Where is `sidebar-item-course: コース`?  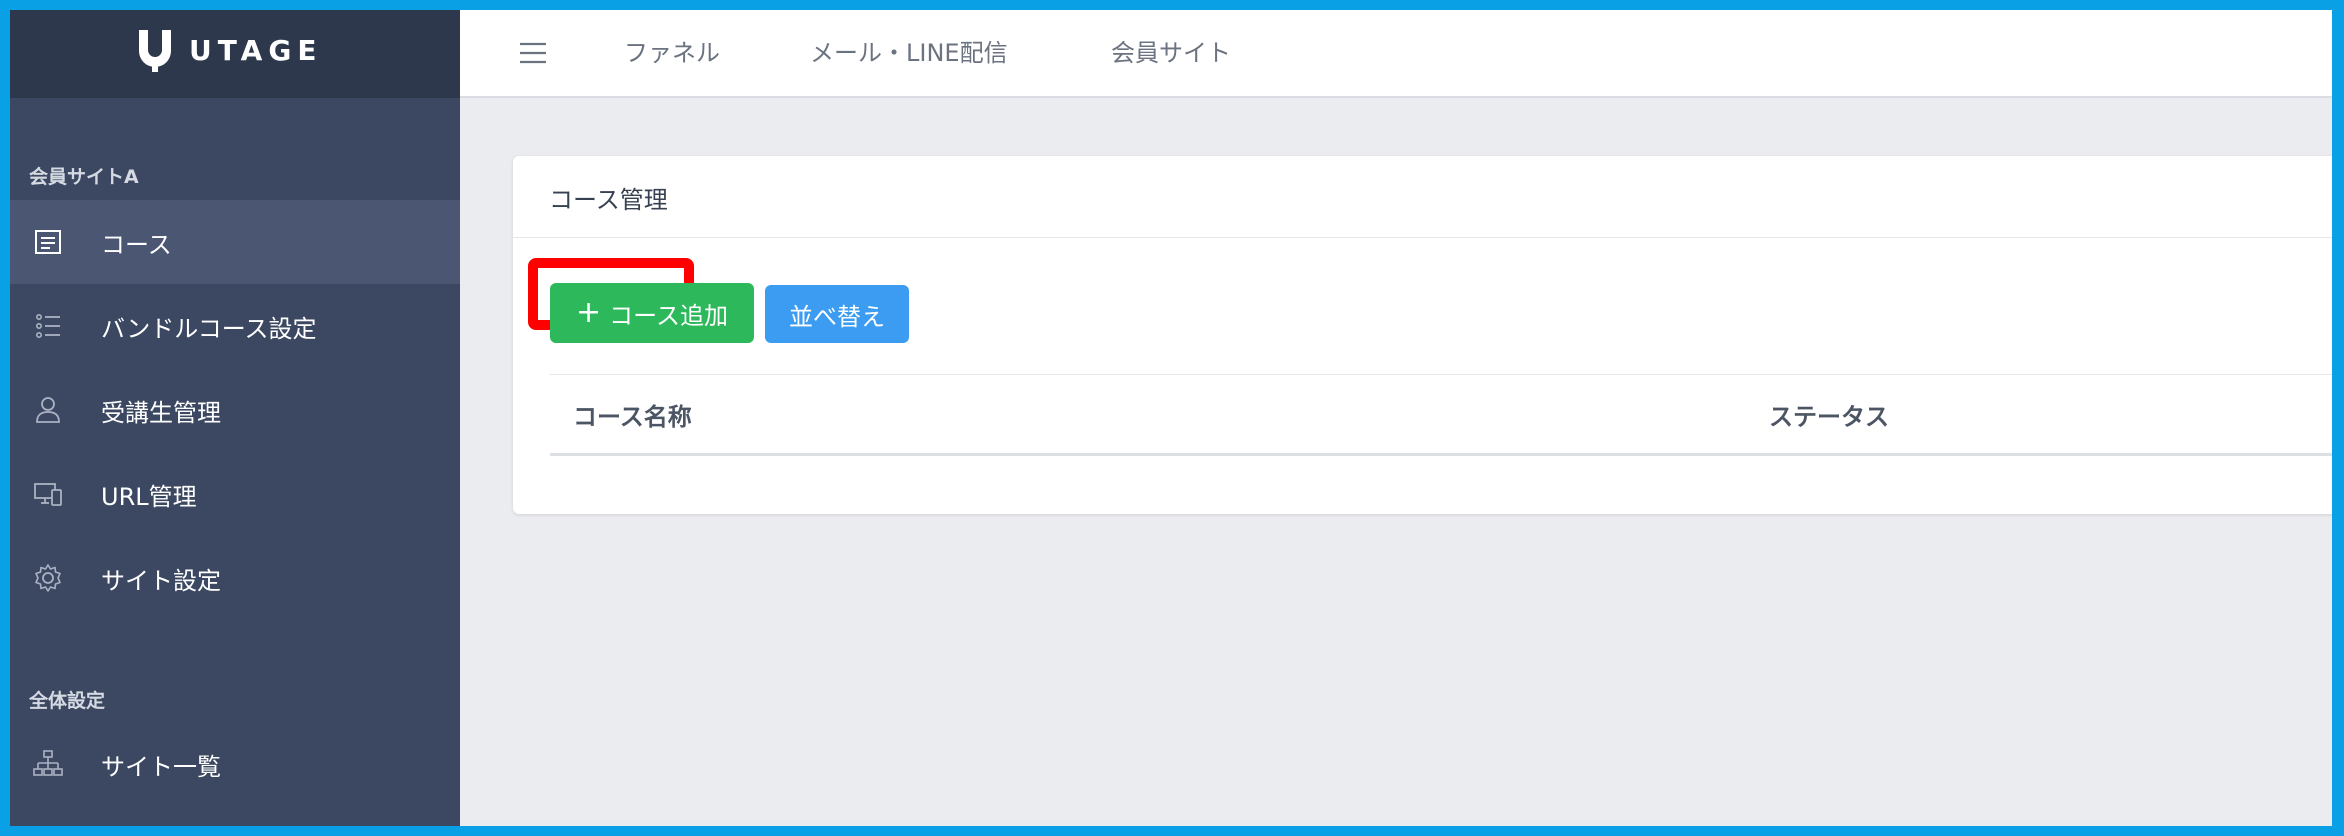
sidebar-item-course: コース is located at coordinates (235, 242).